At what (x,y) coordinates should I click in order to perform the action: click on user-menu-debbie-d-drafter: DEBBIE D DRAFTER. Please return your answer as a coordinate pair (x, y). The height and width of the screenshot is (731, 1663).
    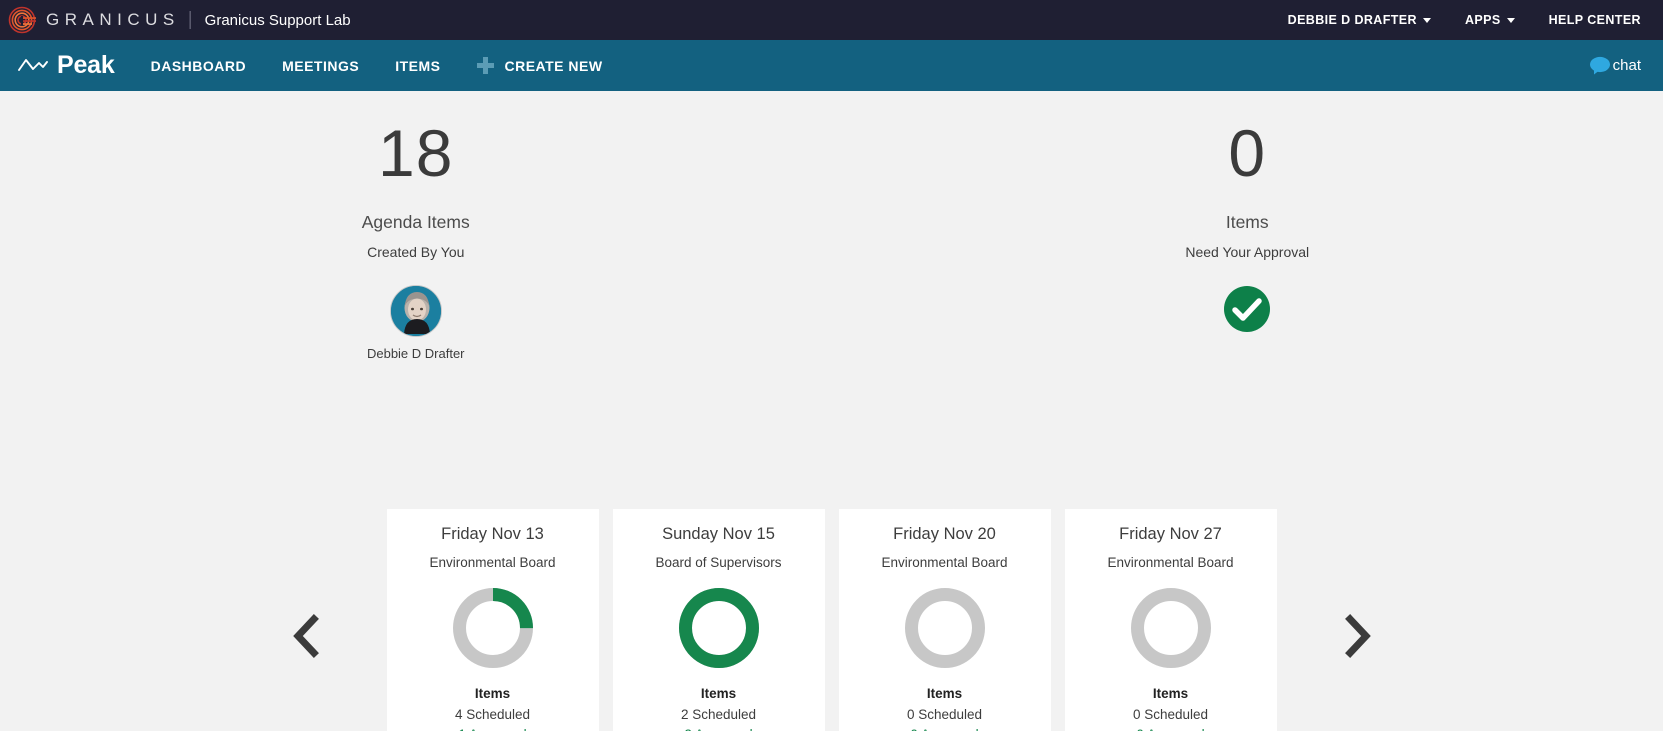
    Looking at the image, I should click on (1359, 20).